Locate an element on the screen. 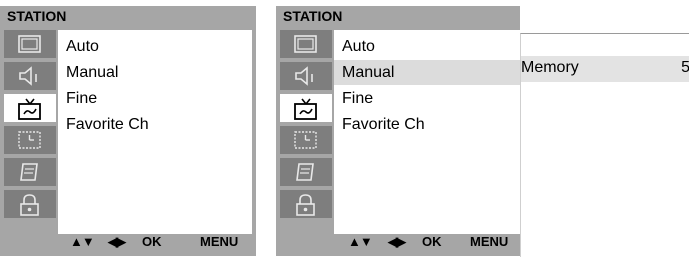 This screenshot has height=257, width=689. memory-row: Memory 5 is located at coordinates (605, 69).